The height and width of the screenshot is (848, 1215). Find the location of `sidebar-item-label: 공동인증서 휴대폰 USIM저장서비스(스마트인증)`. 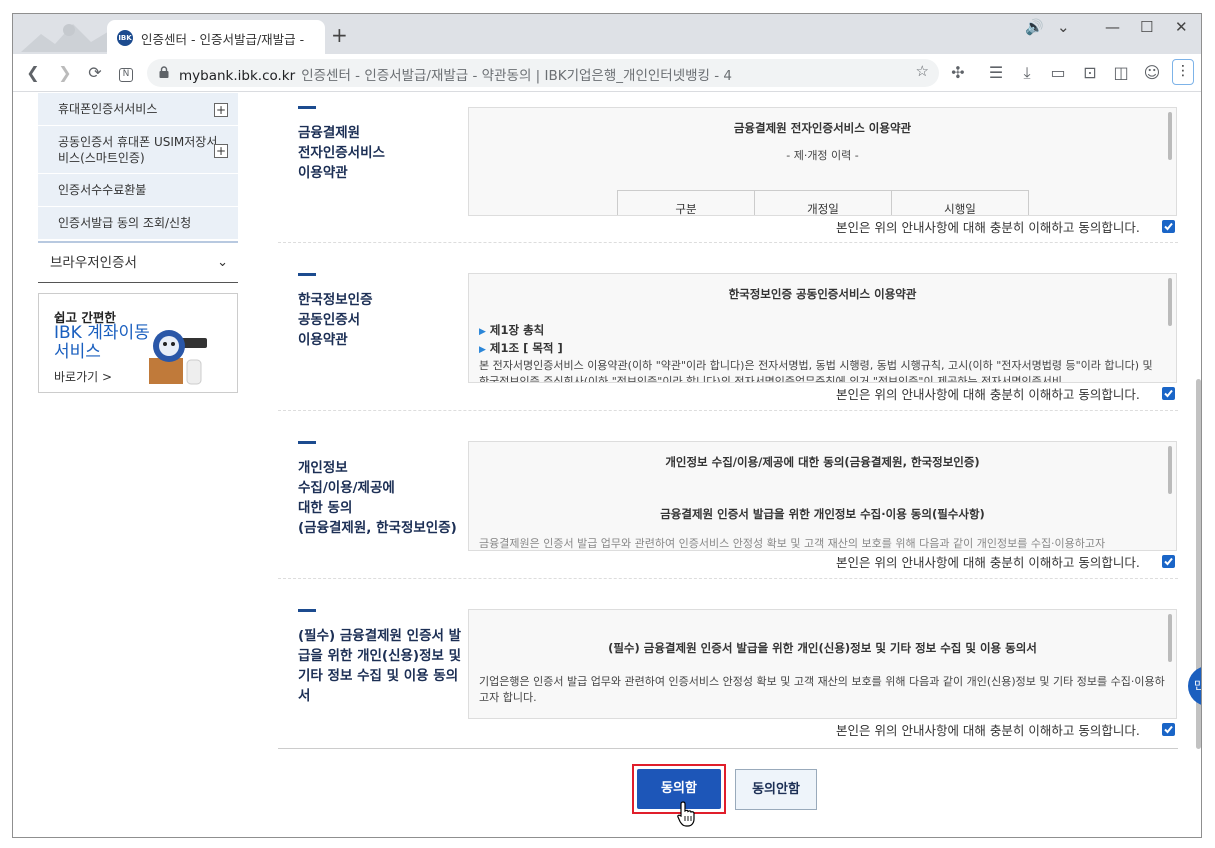

sidebar-item-label: 공동인증서 휴대폰 USIM저장서비스(스마트인증) is located at coordinates (138, 150).